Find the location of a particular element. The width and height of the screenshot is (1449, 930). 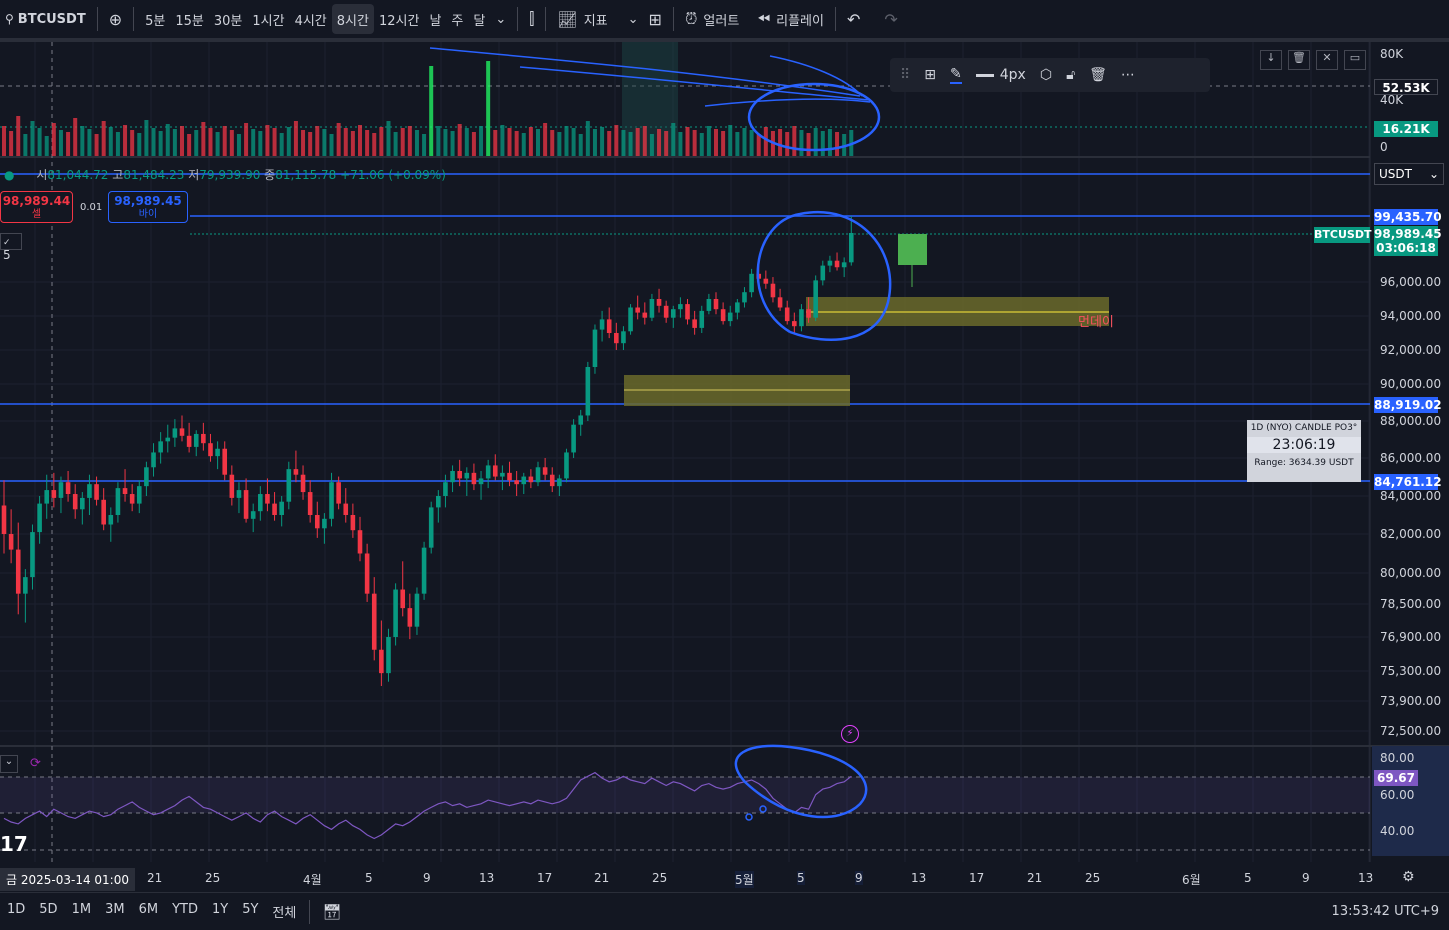

rsi-settings-icon: ⟳ is located at coordinates (35, 763).